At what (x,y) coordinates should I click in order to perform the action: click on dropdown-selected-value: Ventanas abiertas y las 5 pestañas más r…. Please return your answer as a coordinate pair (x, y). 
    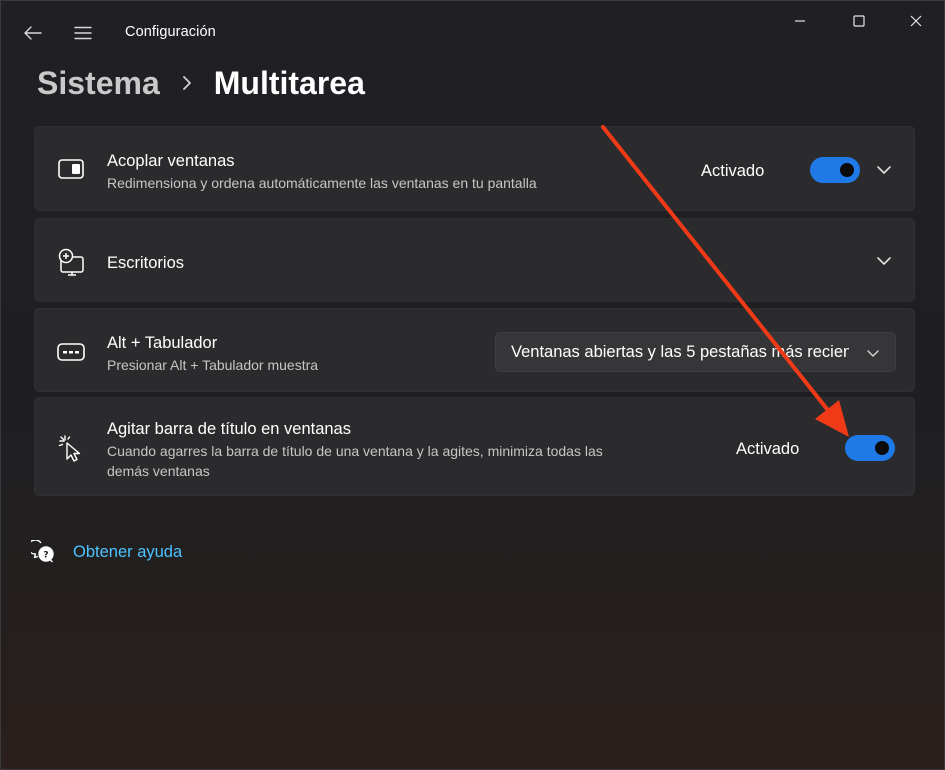
    Looking at the image, I should click on (680, 352).